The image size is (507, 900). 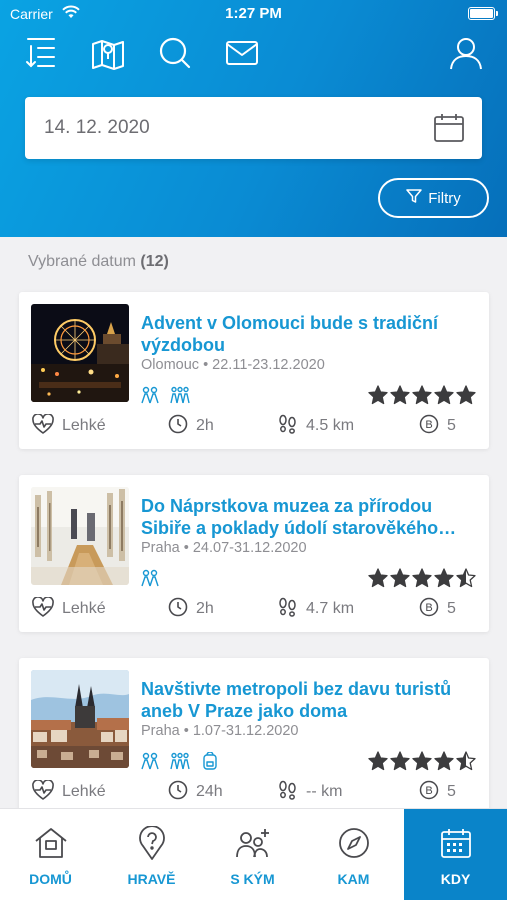 I want to click on compass-icon, so click(x=354, y=843).